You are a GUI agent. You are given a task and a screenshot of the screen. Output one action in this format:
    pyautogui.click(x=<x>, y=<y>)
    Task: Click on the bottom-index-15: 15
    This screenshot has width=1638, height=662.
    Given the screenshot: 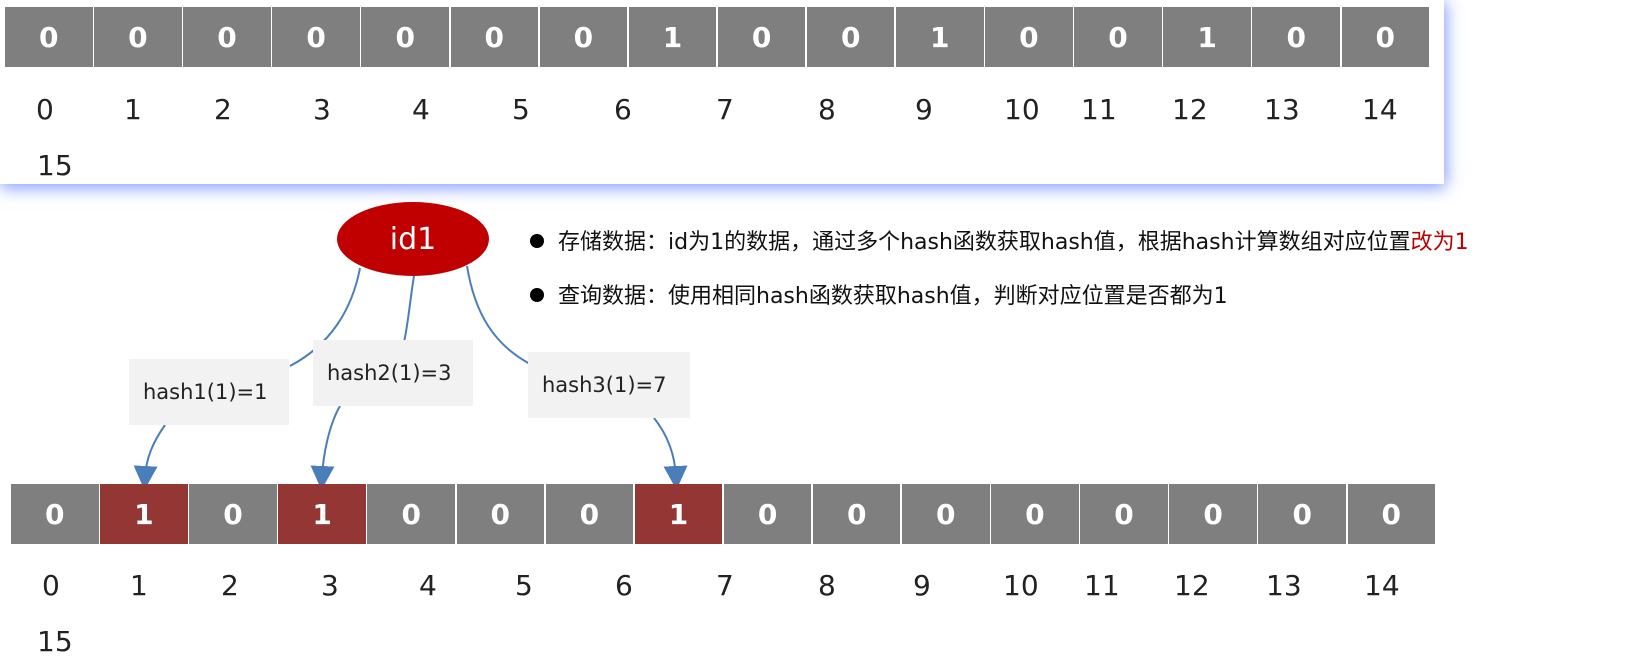 What is the action you would take?
    pyautogui.click(x=55, y=641)
    